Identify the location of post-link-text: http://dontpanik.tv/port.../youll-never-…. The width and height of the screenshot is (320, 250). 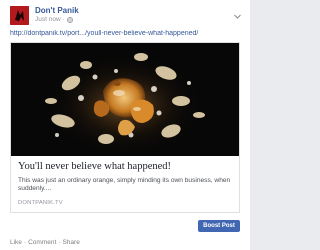
(126, 33).